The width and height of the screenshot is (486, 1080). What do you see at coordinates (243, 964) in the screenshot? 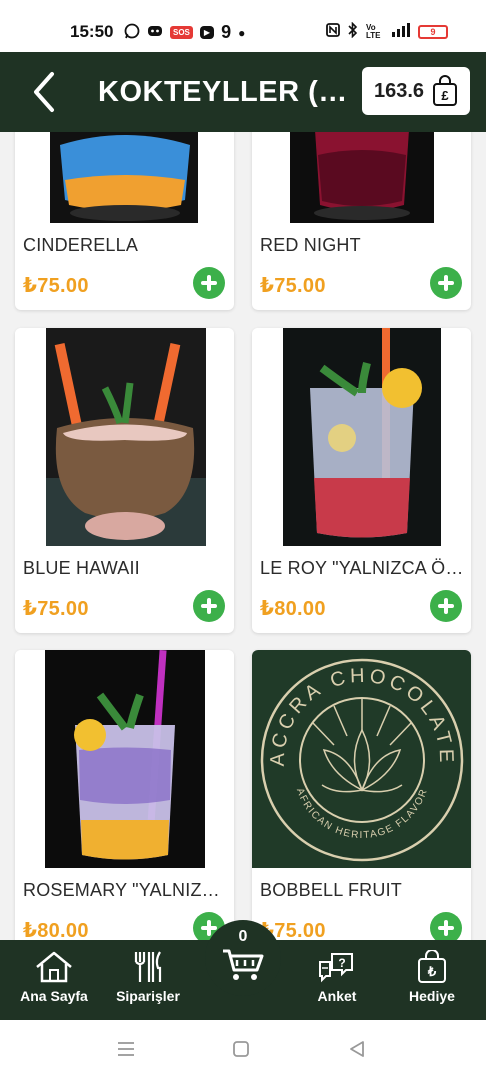
I see `shopping-cart-icon` at bounding box center [243, 964].